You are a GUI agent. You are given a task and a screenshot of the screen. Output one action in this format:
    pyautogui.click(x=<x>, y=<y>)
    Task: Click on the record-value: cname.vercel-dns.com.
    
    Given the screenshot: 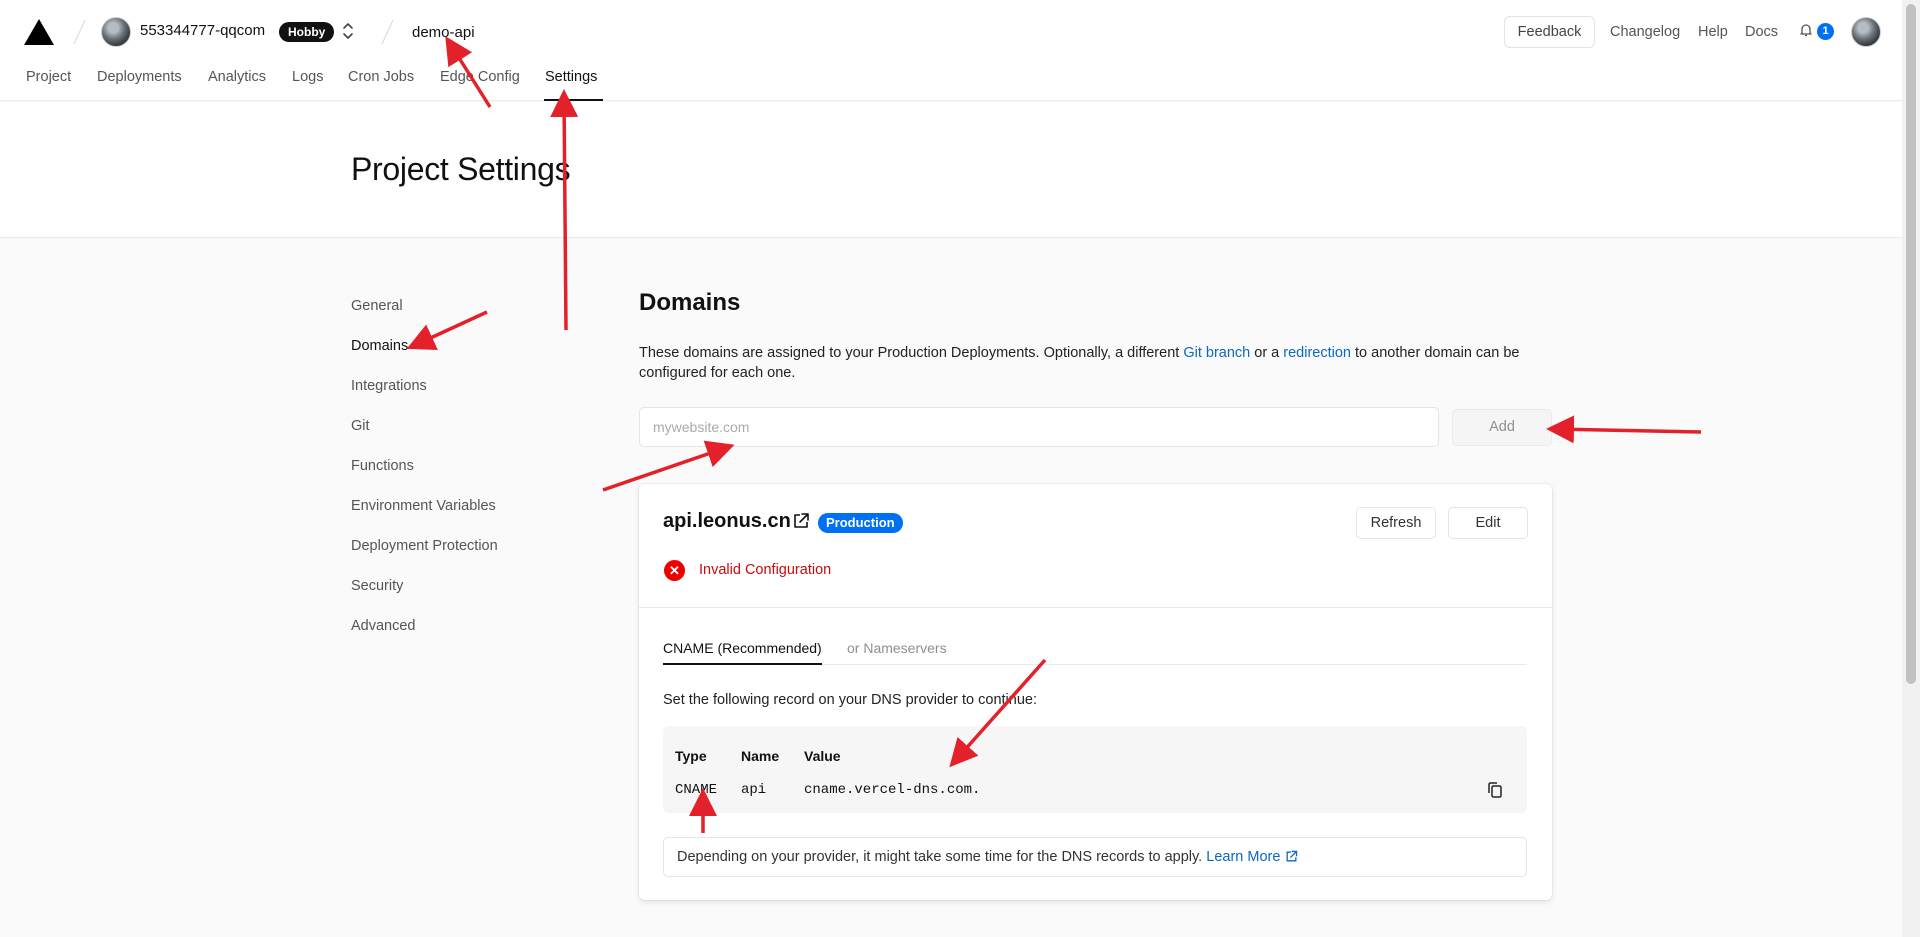 What is the action you would take?
    pyautogui.click(x=892, y=790)
    